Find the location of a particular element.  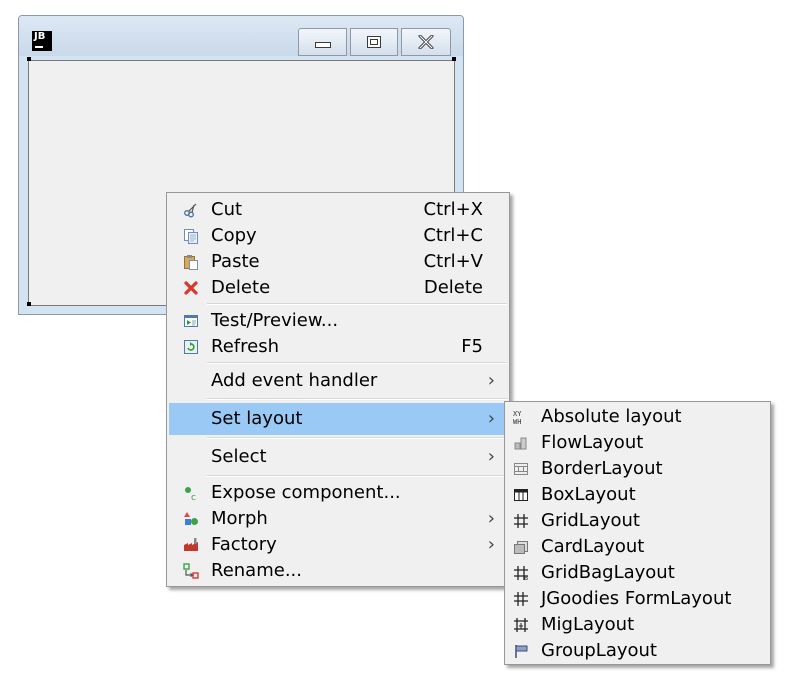

submenu-item-gridbaglayout: B GridBagLayout is located at coordinates (637, 573).